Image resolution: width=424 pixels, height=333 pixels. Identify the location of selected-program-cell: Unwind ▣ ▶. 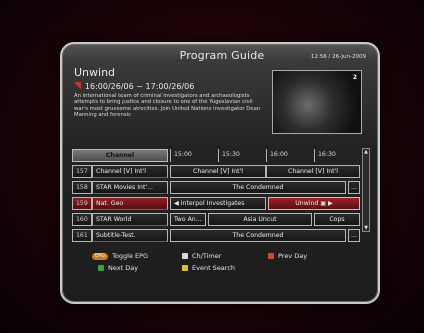
(314, 203).